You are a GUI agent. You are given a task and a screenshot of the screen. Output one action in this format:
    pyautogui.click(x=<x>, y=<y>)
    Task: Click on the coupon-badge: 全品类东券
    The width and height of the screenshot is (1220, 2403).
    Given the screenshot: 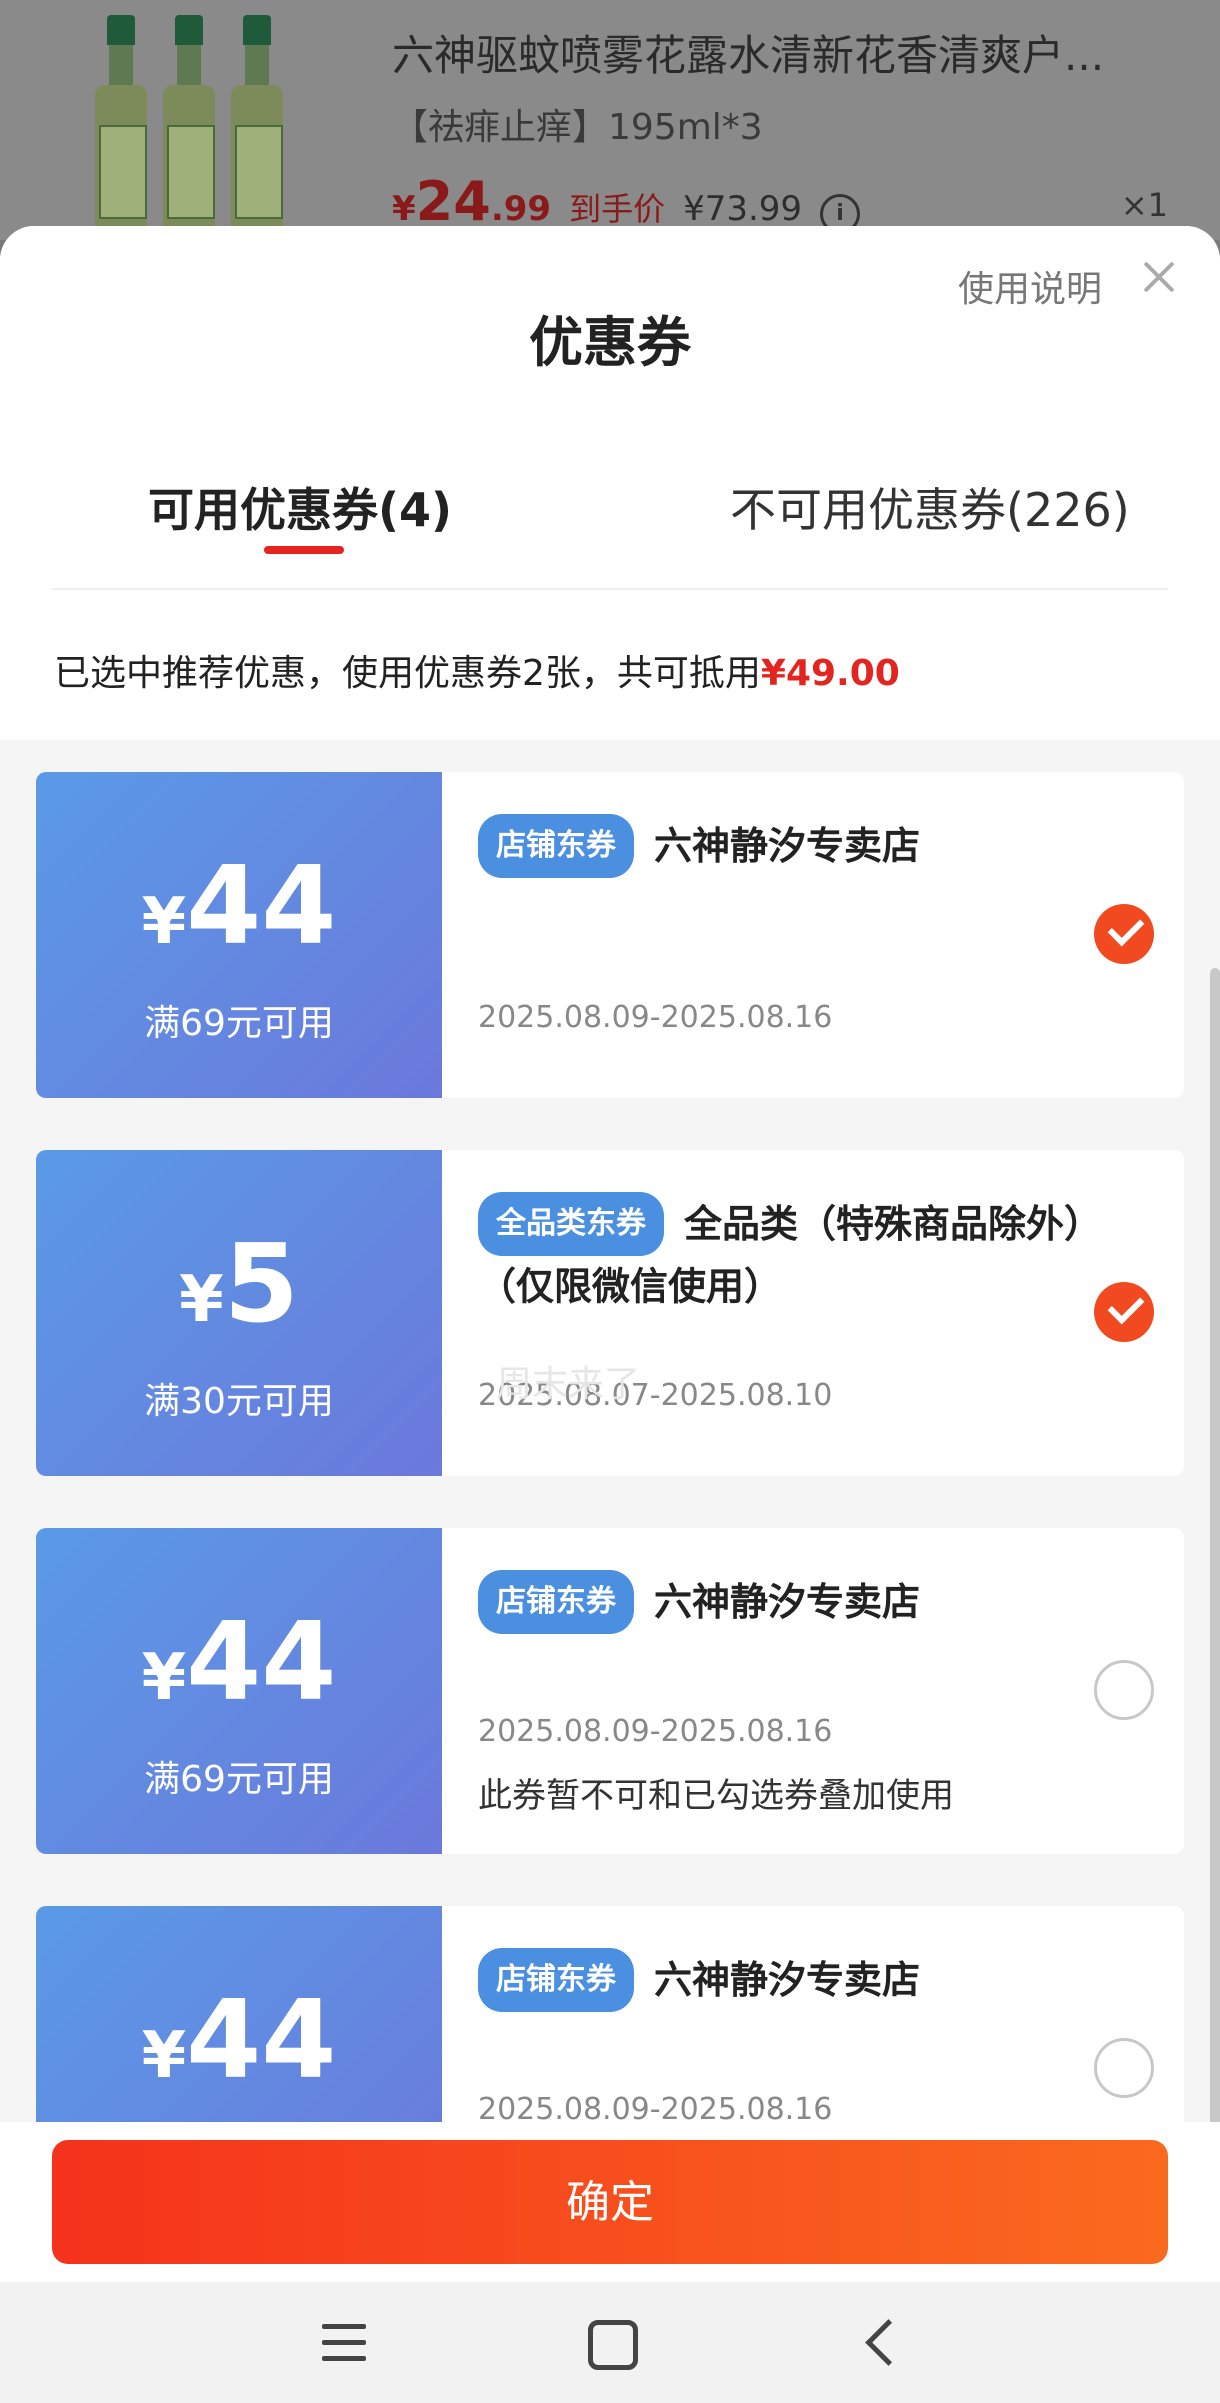 What is the action you would take?
    pyautogui.click(x=571, y=1224)
    